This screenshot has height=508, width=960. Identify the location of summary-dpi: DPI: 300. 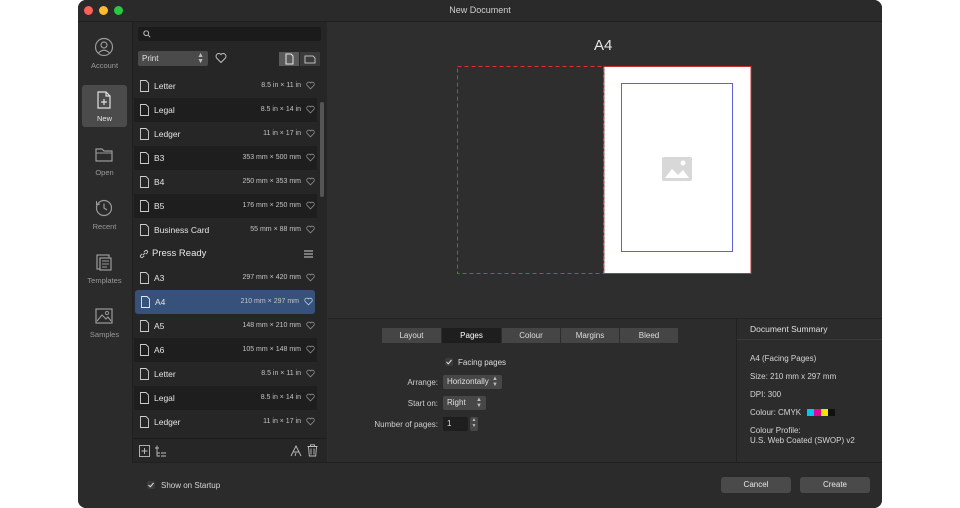
(766, 394).